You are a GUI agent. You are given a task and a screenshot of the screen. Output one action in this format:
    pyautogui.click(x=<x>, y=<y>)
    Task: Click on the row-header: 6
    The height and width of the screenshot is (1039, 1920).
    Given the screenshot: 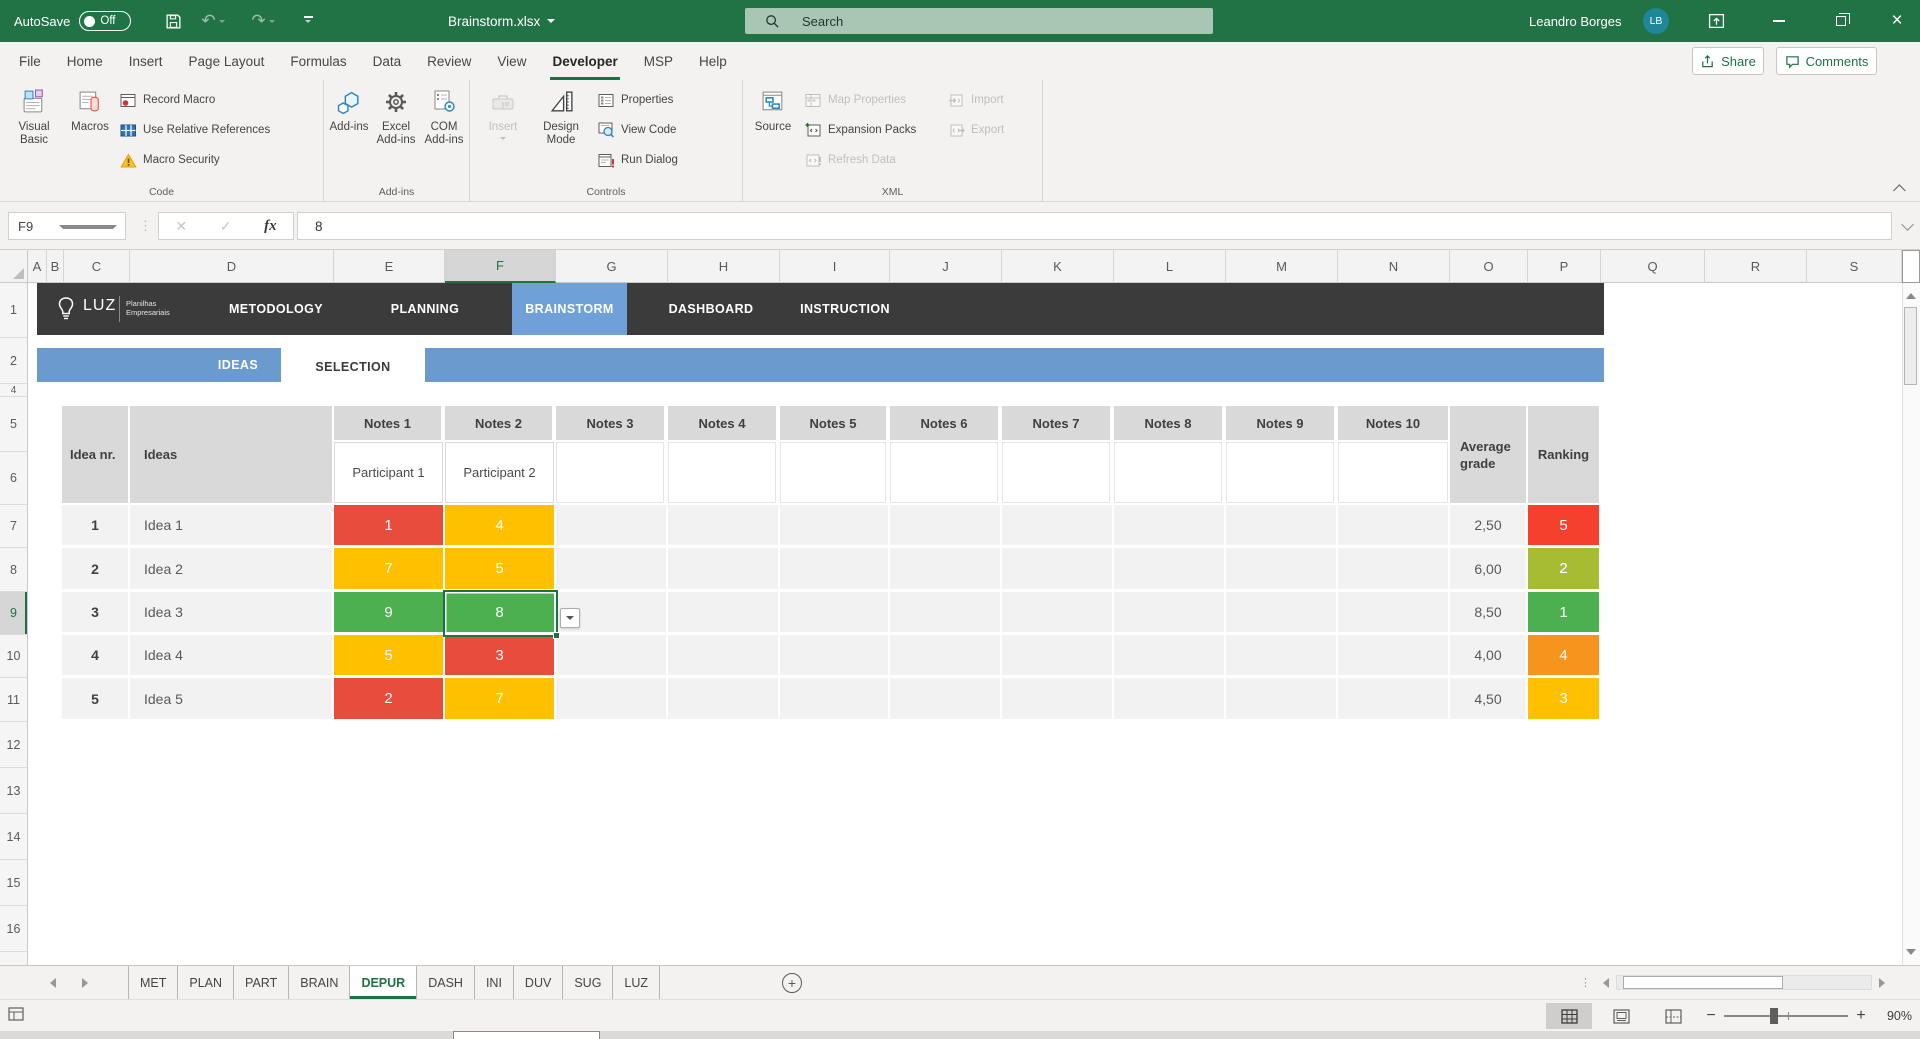 What is the action you would take?
    pyautogui.click(x=13, y=478)
    